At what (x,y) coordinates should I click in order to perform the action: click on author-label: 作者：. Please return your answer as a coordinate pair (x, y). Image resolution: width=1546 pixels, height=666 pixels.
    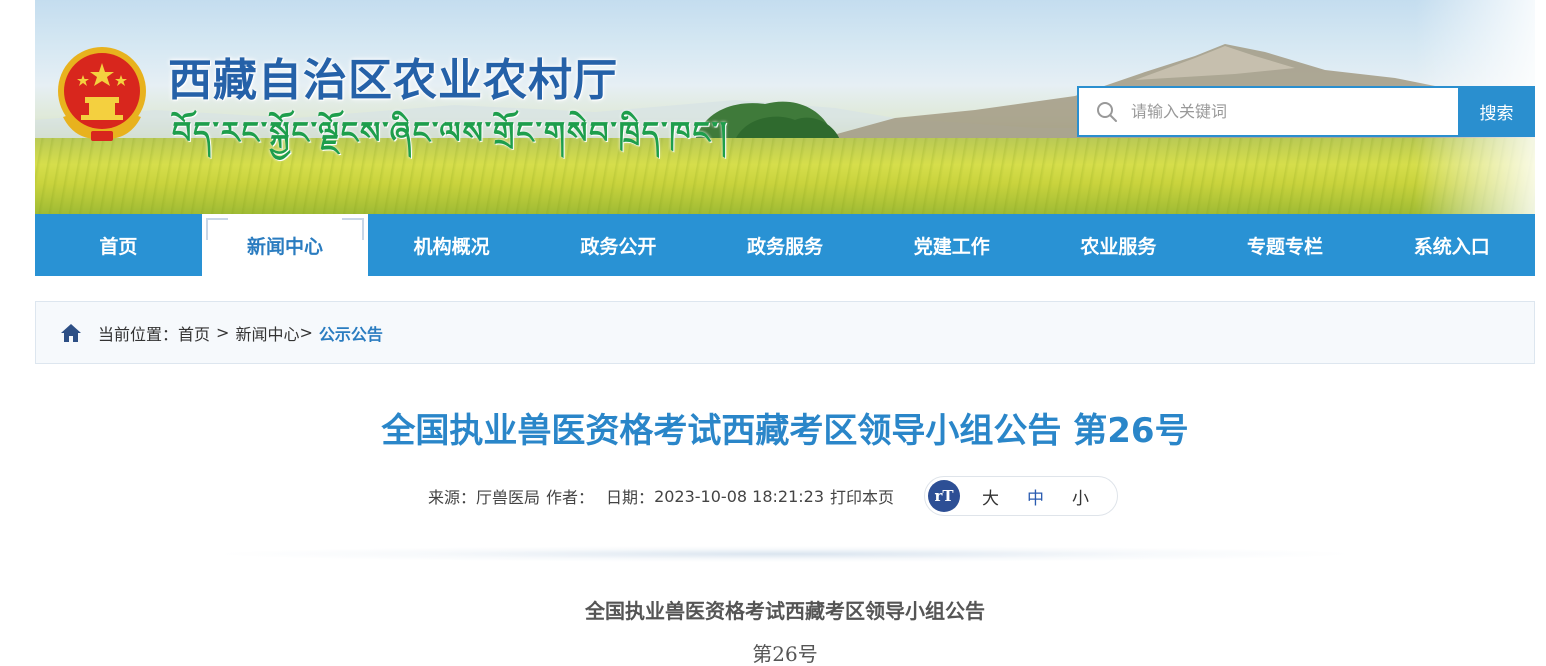
    Looking at the image, I should click on (570, 497).